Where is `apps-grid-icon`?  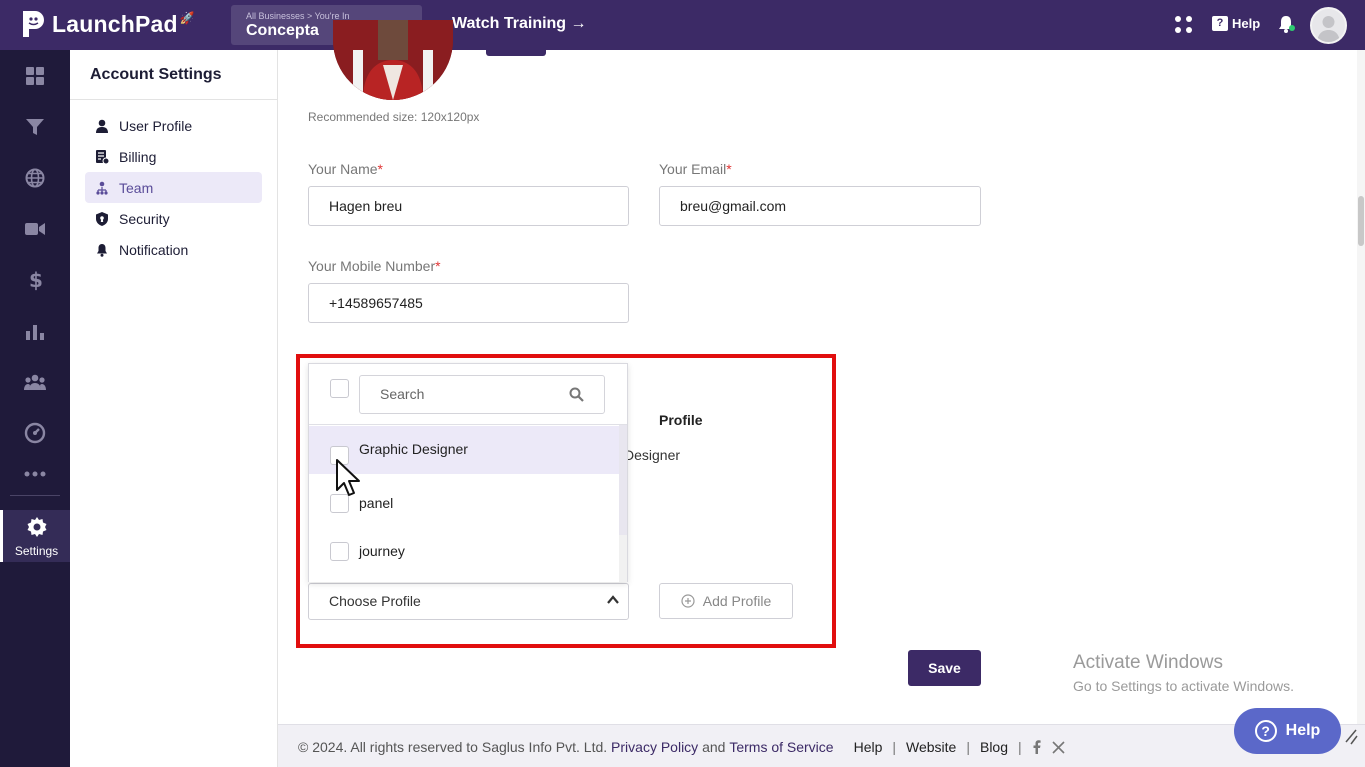 apps-grid-icon is located at coordinates (1184, 25).